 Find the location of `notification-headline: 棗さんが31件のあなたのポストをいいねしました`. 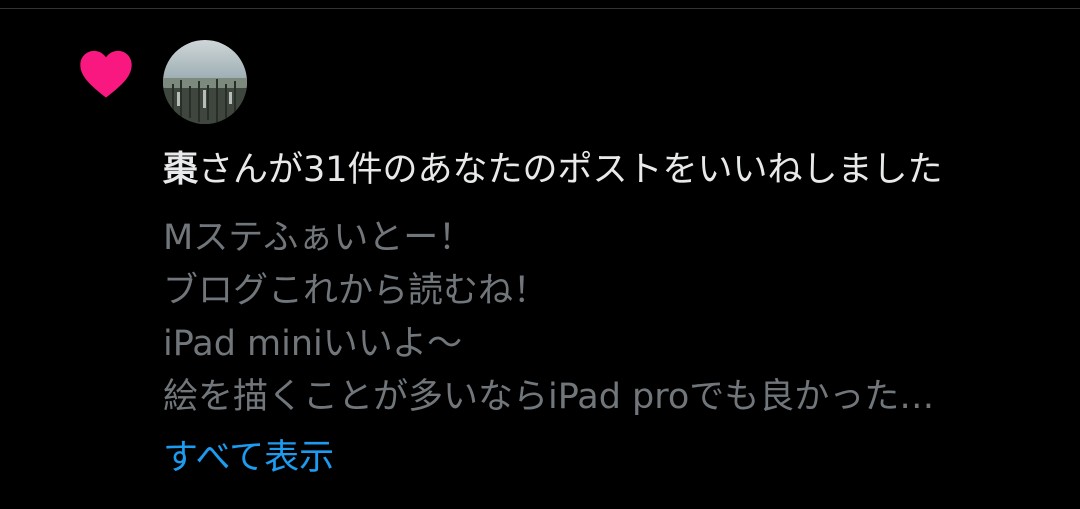

notification-headline: 棗さんが31件のあなたのポストをいいねしました is located at coordinates (553, 170).